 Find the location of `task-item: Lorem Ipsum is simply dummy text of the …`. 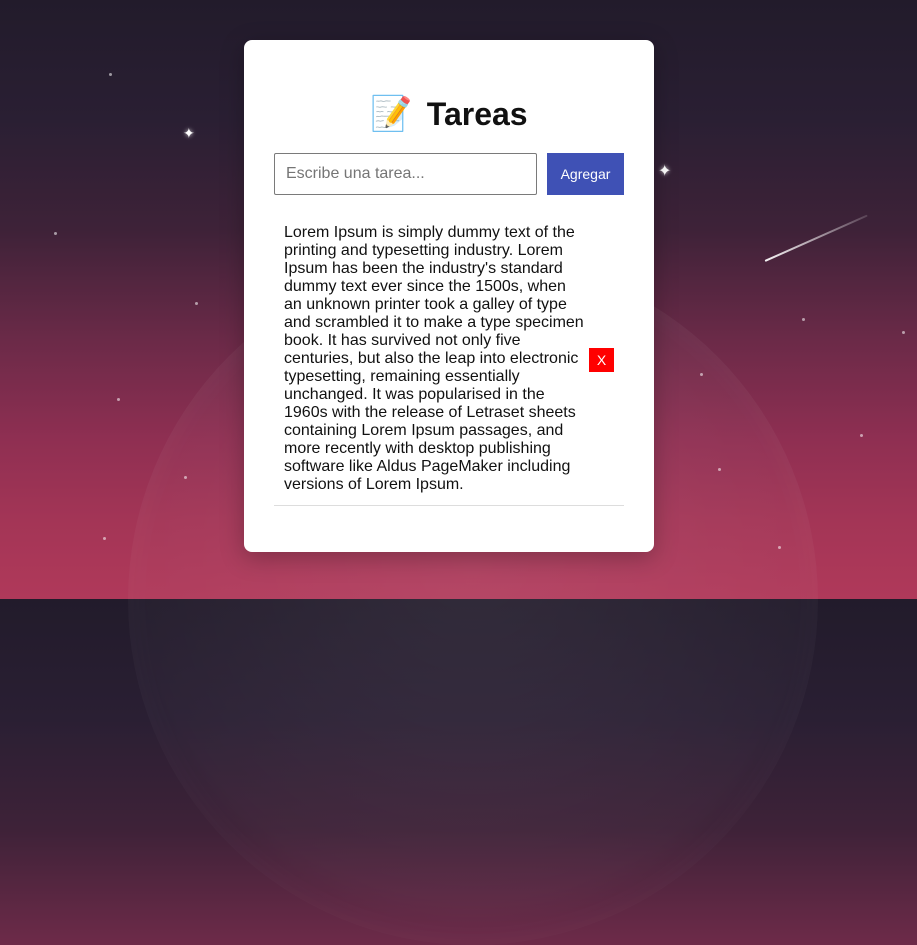

task-item: Lorem Ipsum is simply dummy text of the … is located at coordinates (449, 365).